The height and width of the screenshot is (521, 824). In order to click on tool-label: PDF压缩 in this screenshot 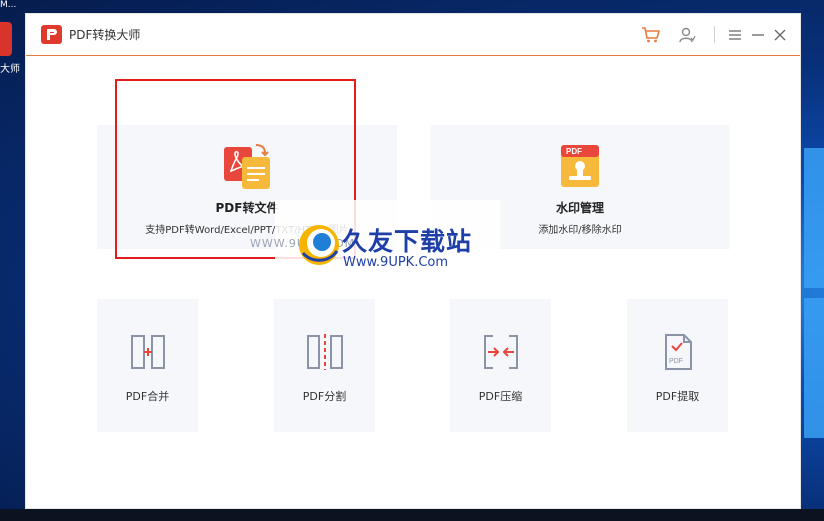, I will do `click(500, 396)`.